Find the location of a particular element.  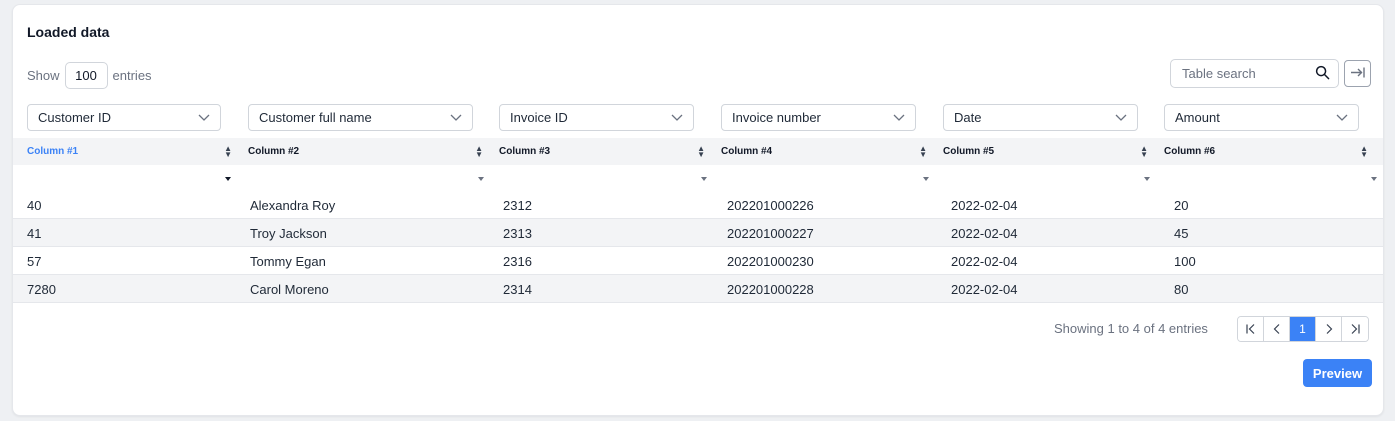

column-header-label: Column #5 is located at coordinates (969, 151).